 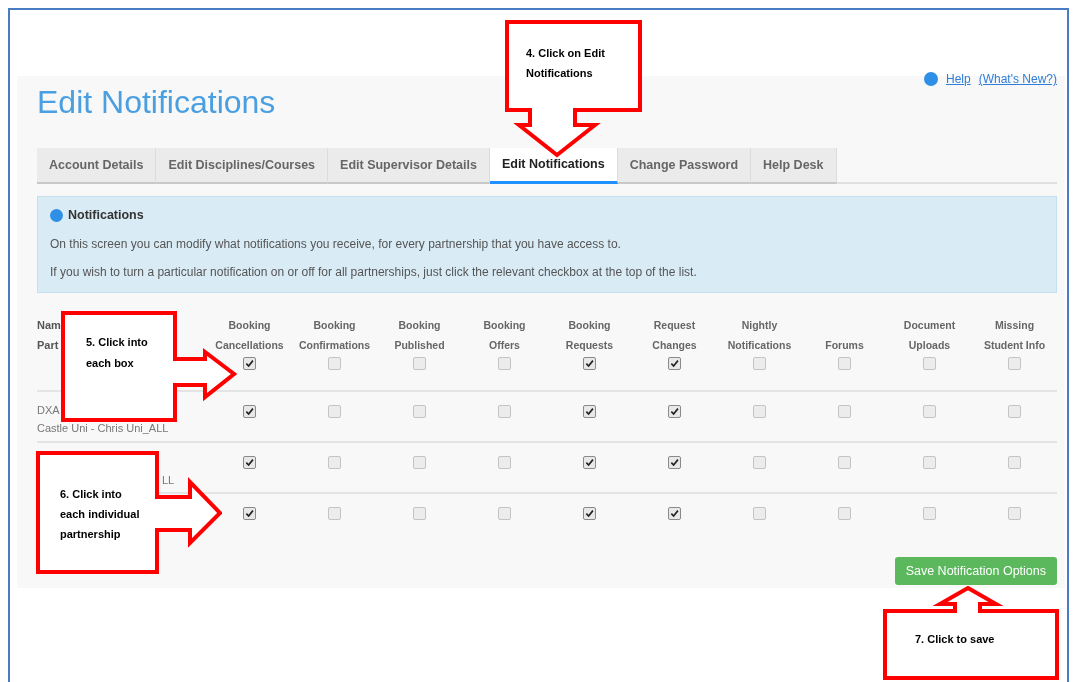 I want to click on info-text: On this screen you can modify what notifications you receive, for every partnership that you have access to., so click(x=336, y=244).